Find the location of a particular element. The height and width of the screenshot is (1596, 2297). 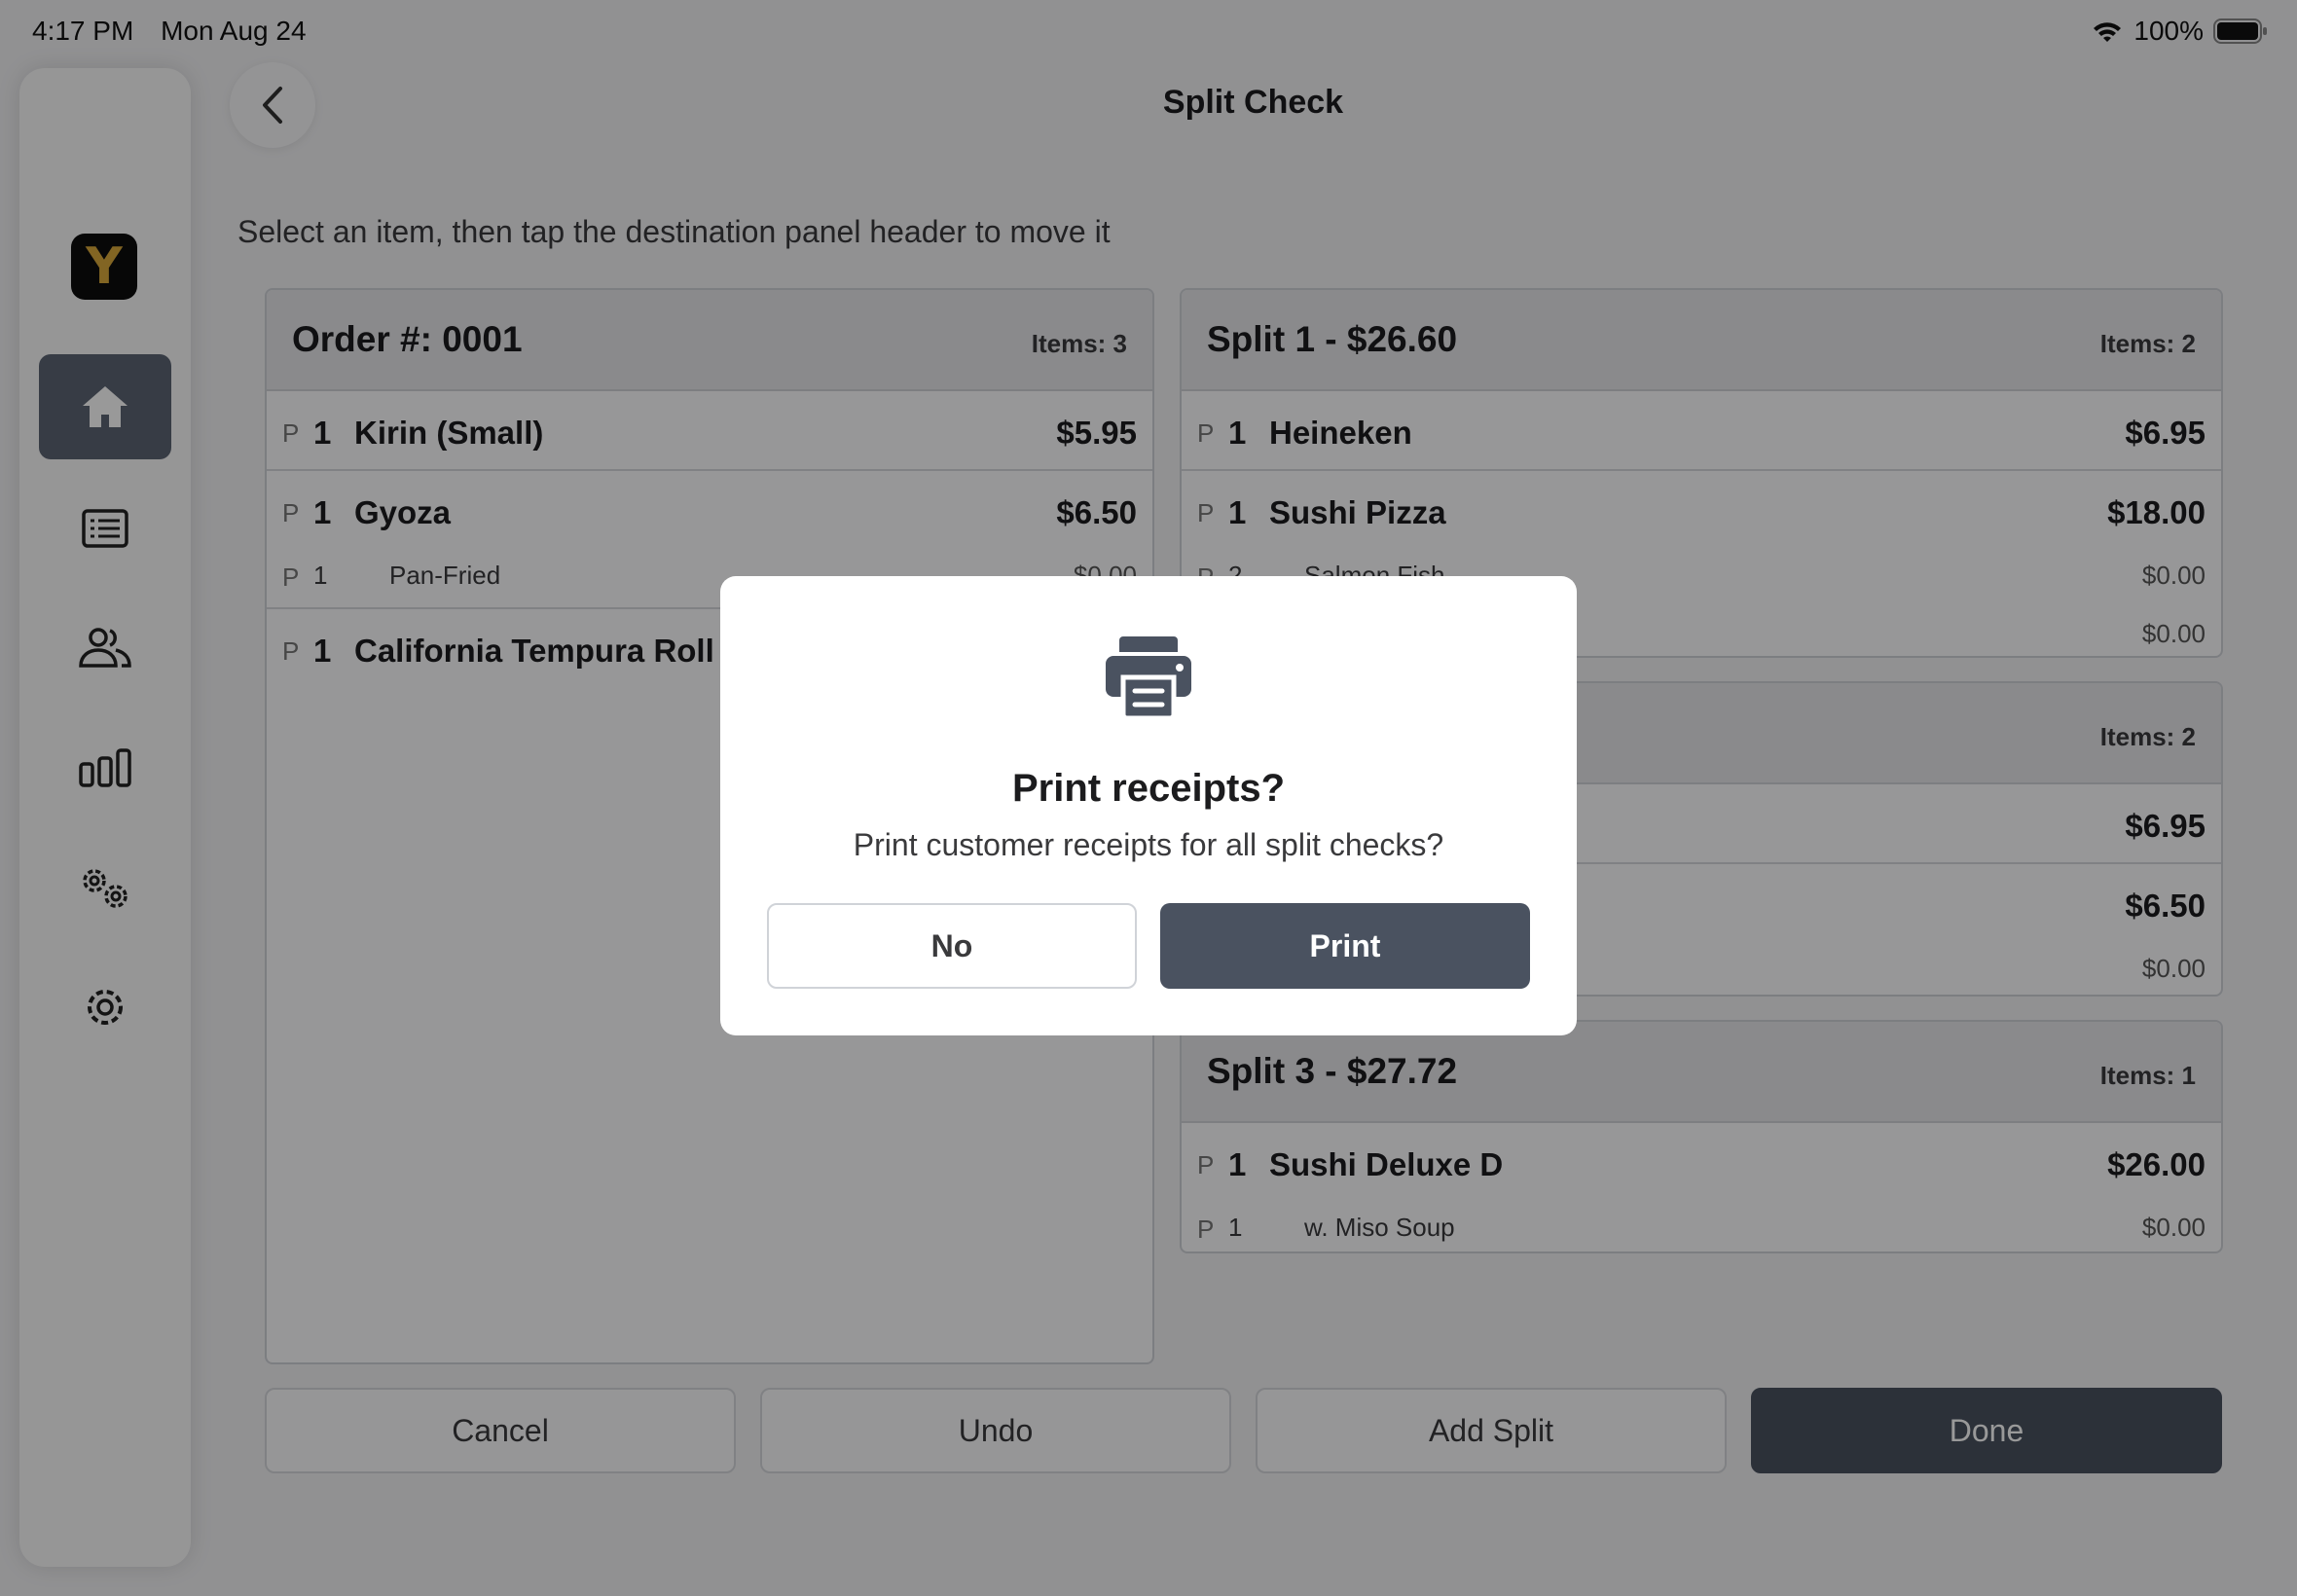

printer-icon is located at coordinates (1148, 676).